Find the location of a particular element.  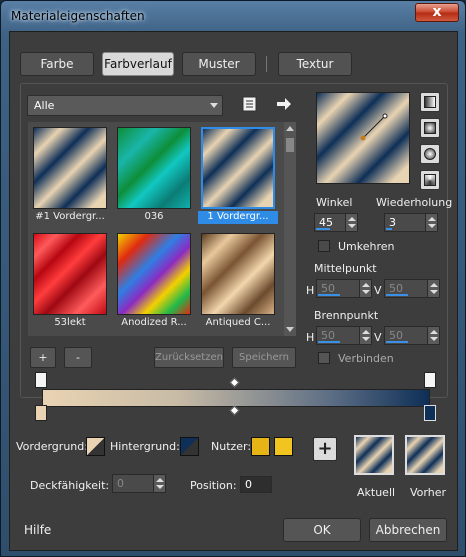

repeat-level-bar is located at coordinates (389, 229).